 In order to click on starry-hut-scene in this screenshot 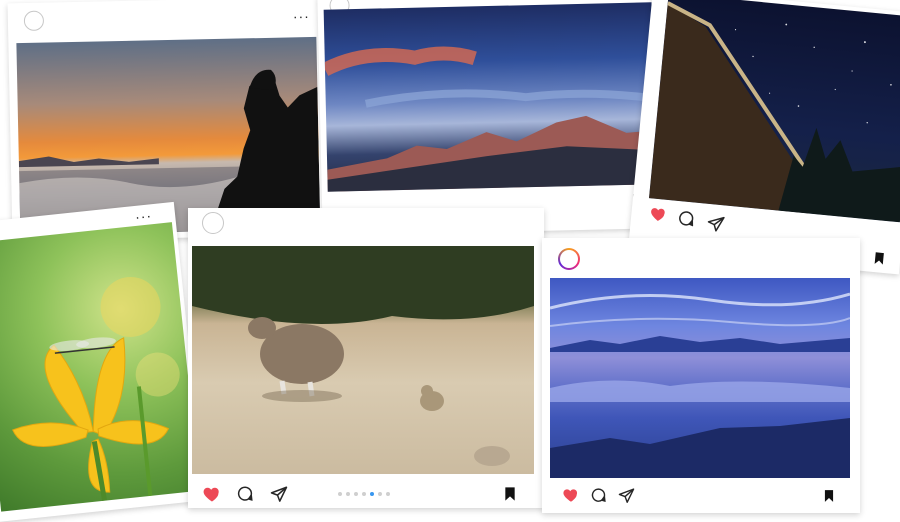, I will do `click(774, 112)`.